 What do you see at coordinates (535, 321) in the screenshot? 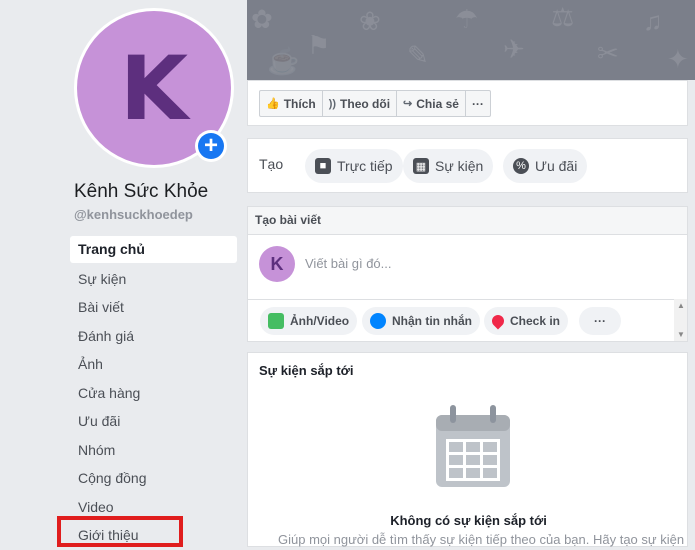
I see `check-in-label: Check in` at bounding box center [535, 321].